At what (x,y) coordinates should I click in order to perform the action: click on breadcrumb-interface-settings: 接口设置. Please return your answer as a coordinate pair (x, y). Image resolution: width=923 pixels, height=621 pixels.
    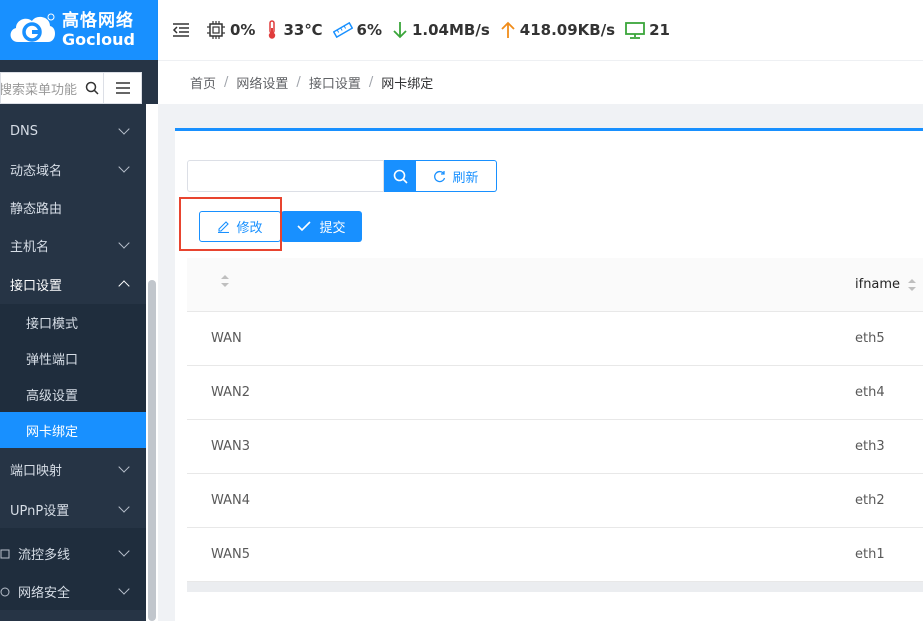
    Looking at the image, I should click on (335, 82).